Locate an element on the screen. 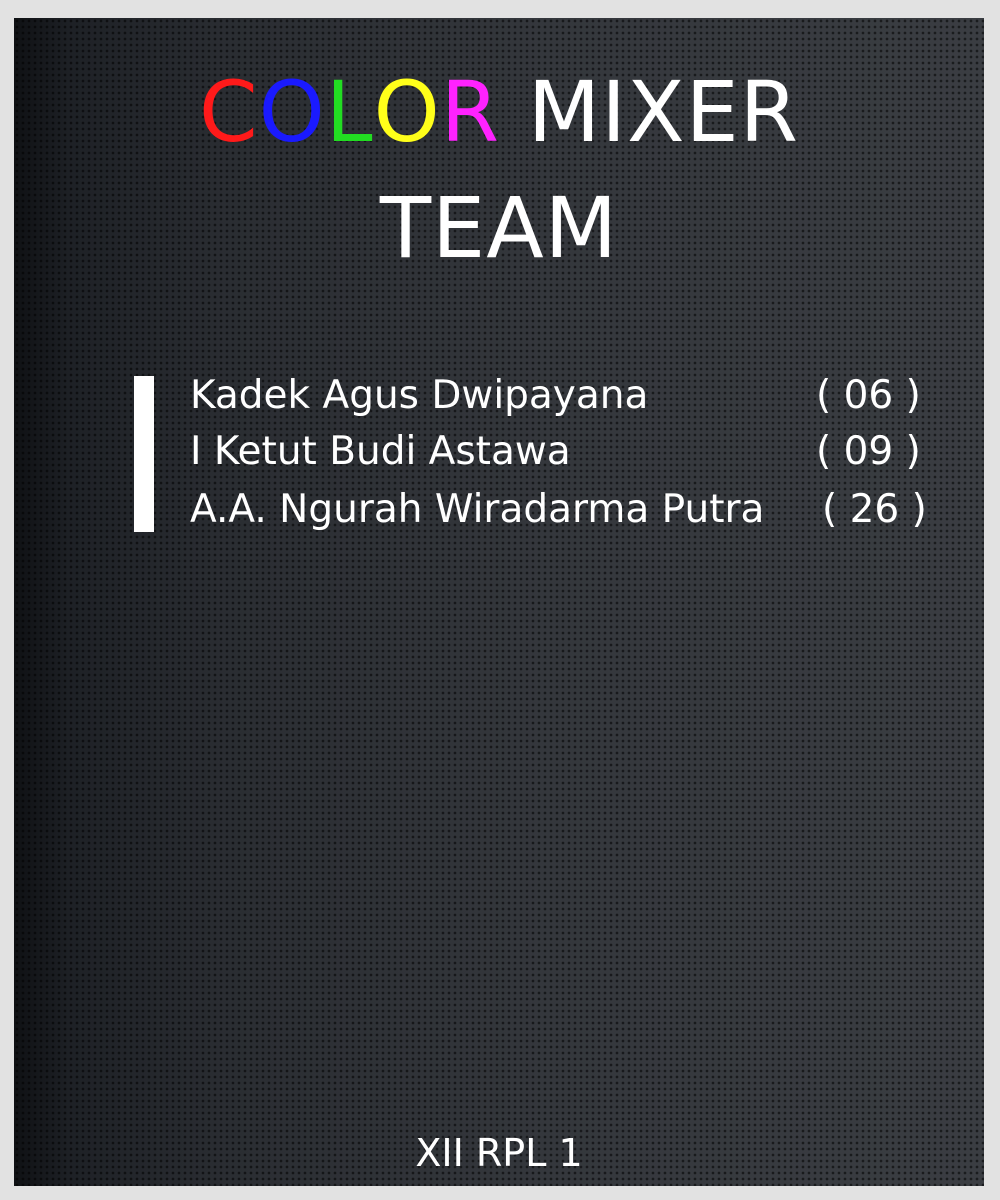 Image resolution: width=1000 pixels, height=1200 pixels. title-letter-o-2: O is located at coordinates (407, 112).